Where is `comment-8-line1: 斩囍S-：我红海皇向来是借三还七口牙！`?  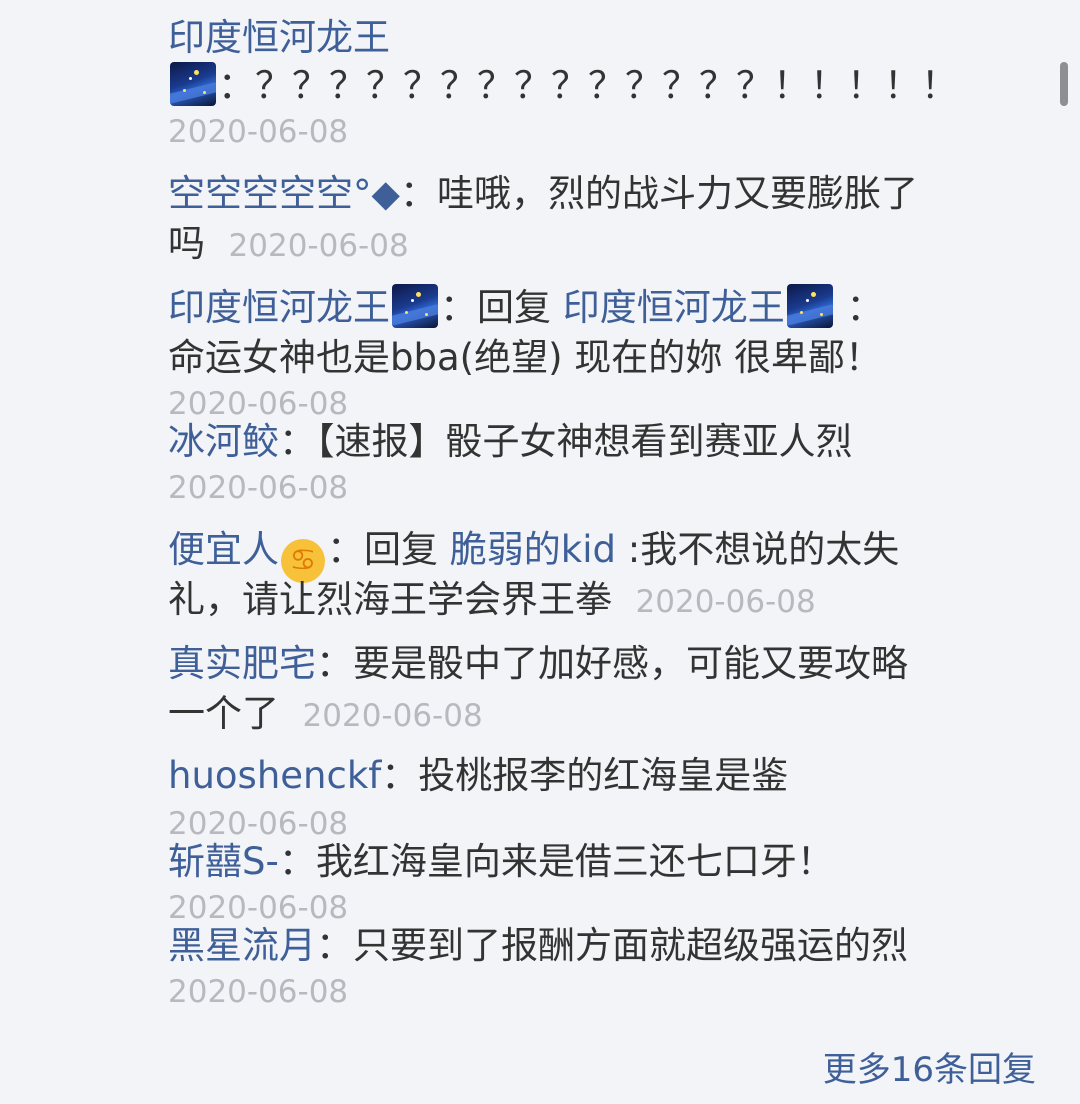 comment-8-line1: 斩囍S-：我红海皇向来是借三还七口牙！ is located at coordinates (603, 862).